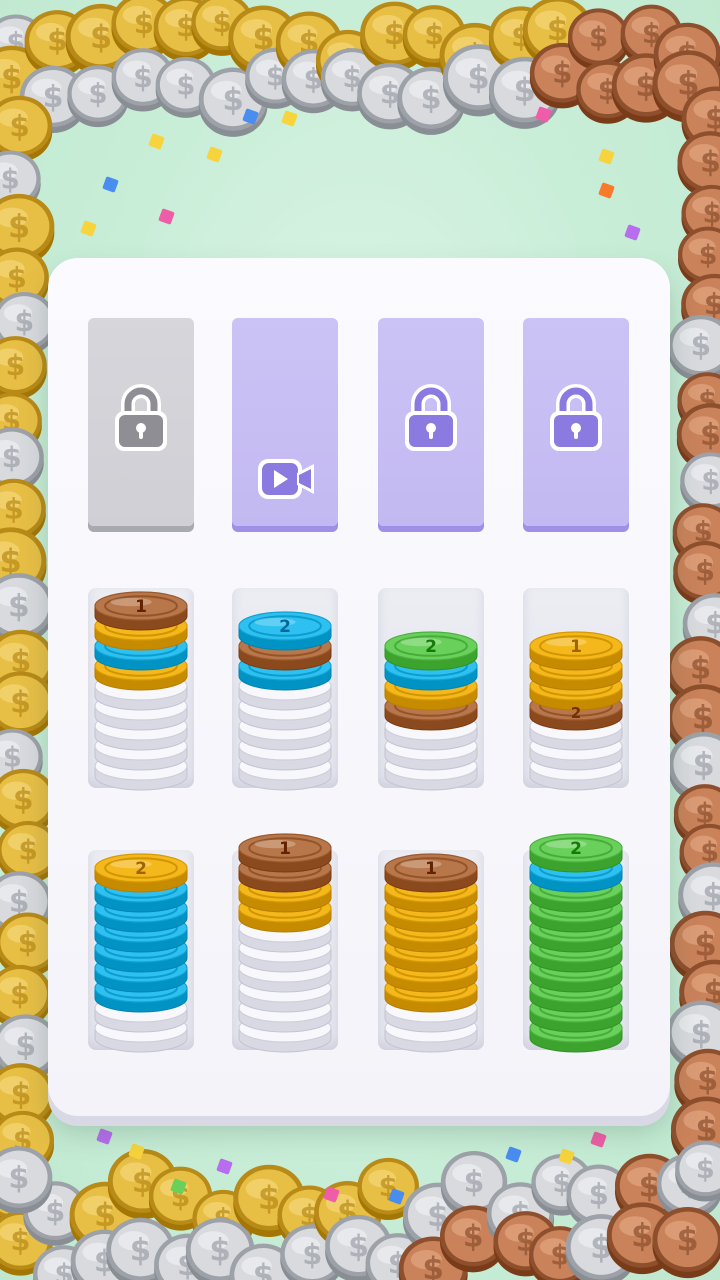 This screenshot has width=720, height=1280. What do you see at coordinates (576, 713) in the screenshot?
I see `coin-count-label-hidden: 2` at bounding box center [576, 713].